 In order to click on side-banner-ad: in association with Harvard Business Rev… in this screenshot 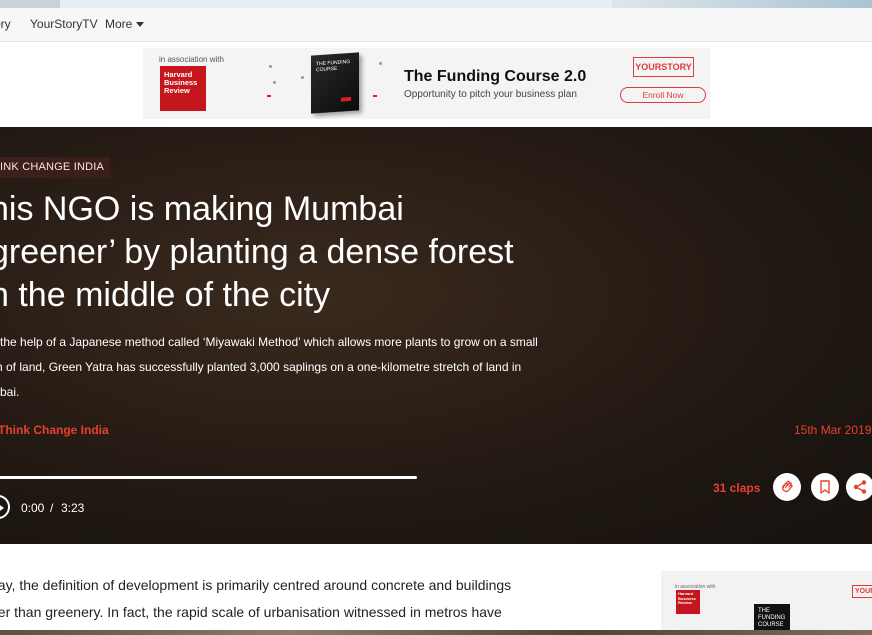, I will do `click(766, 603)`.